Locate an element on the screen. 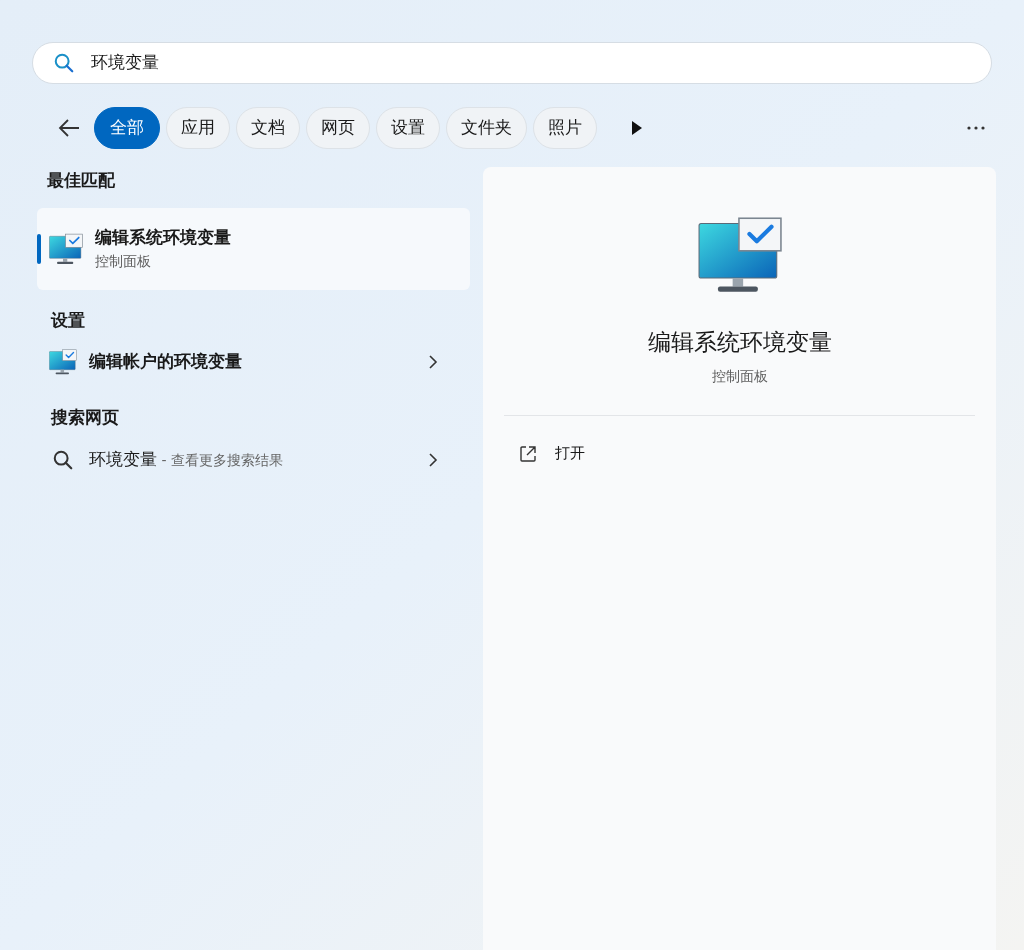 This screenshot has height=950, width=1024. filter-tab: 应用 is located at coordinates (198, 128).